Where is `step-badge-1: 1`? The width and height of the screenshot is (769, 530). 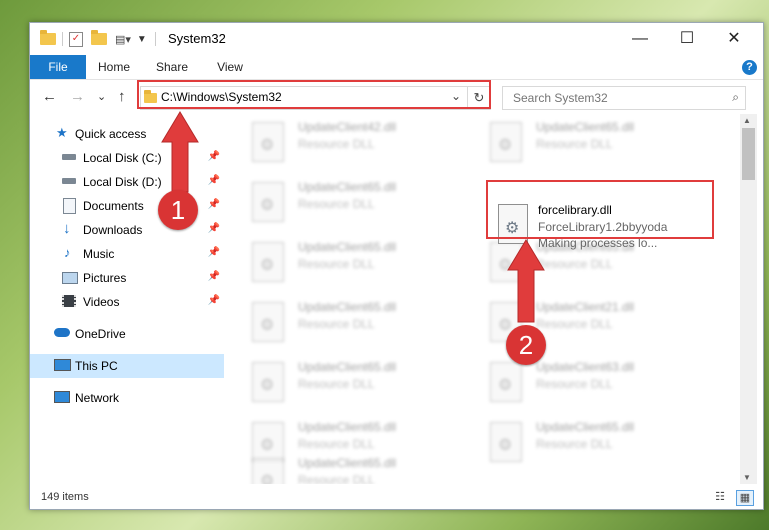
step-badge-1: 1 is located at coordinates (178, 210).